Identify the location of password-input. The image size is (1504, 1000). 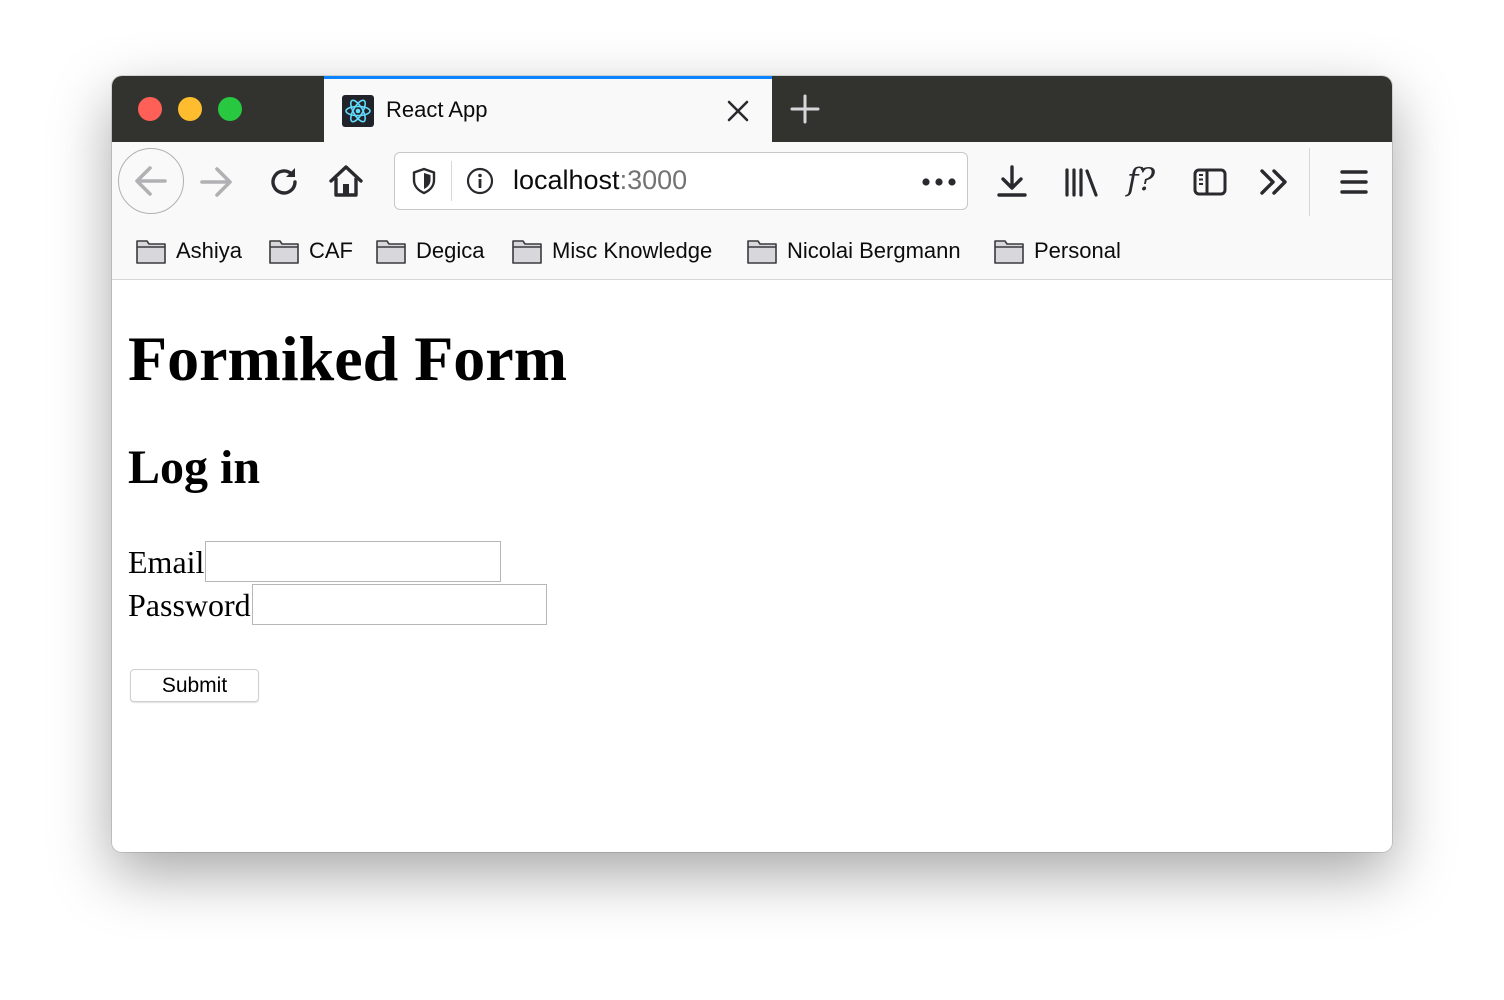
(399, 604).